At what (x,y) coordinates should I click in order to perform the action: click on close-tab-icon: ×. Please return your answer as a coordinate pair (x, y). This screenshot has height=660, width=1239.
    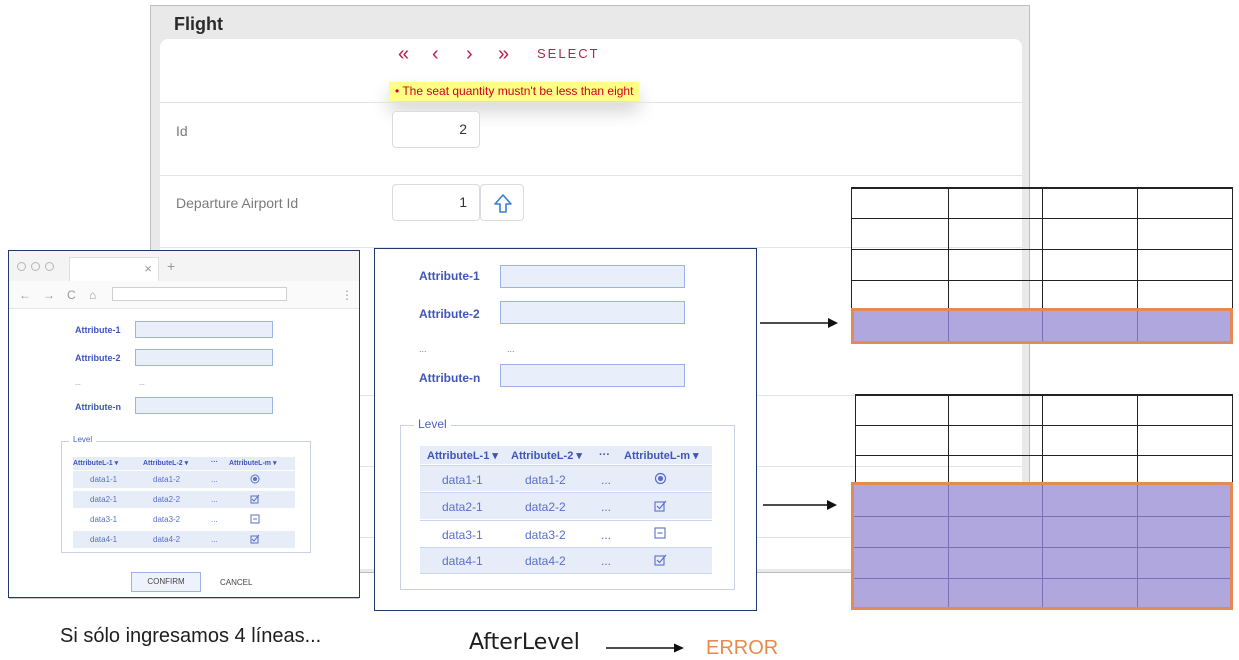
    Looking at the image, I should click on (148, 268).